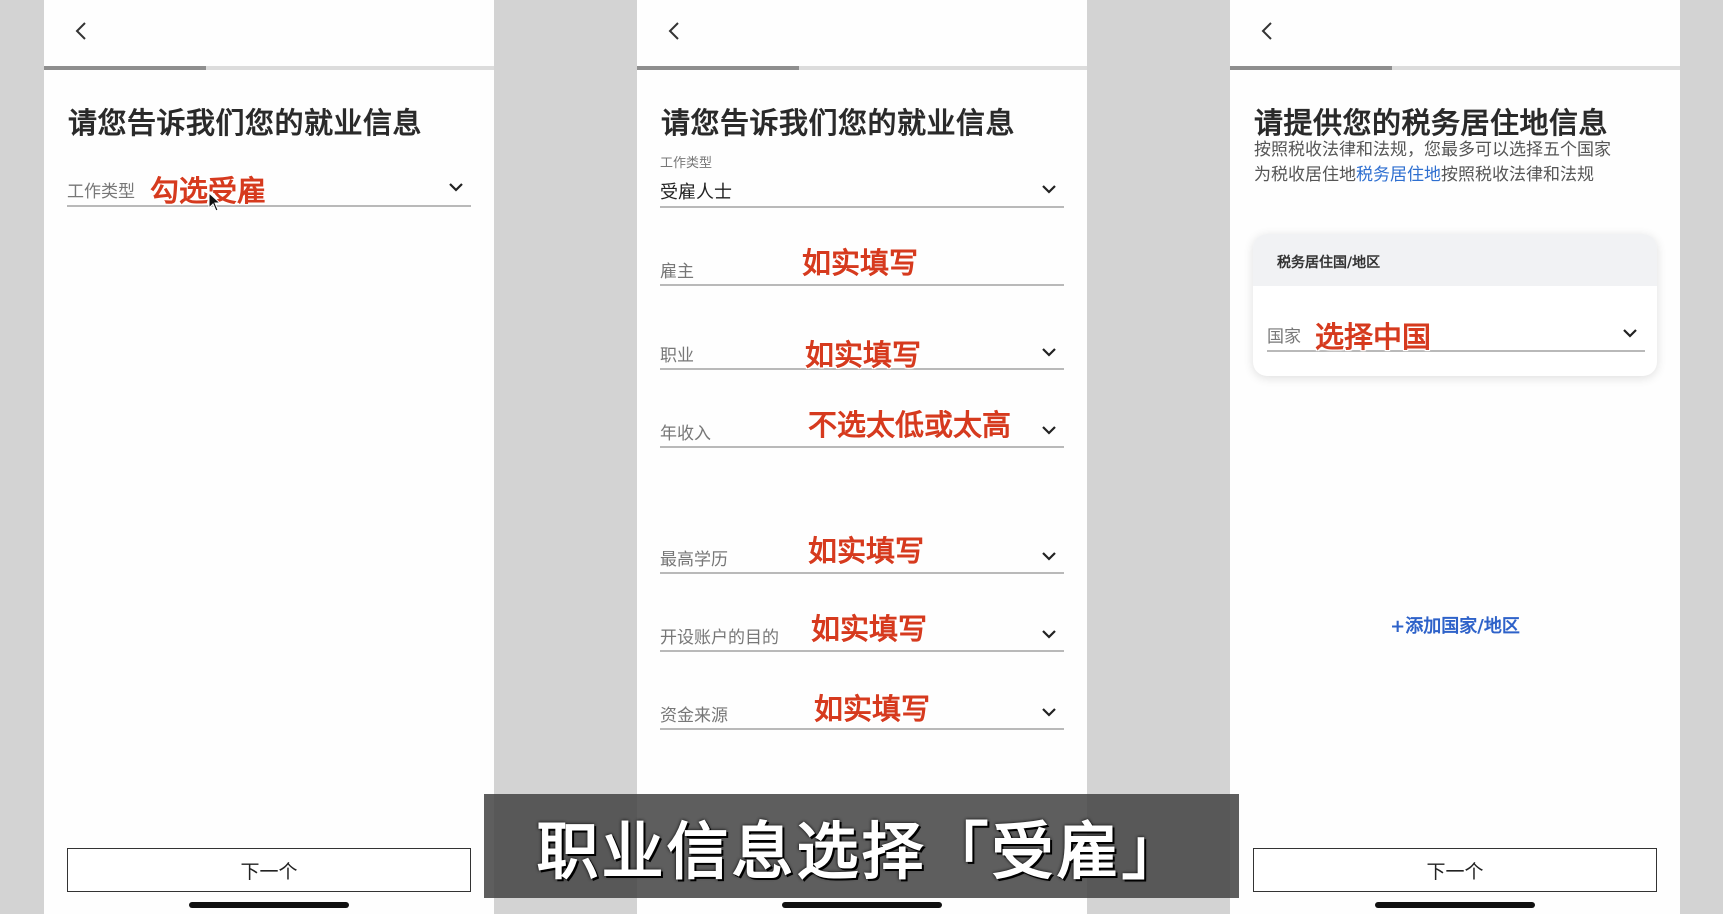 The image size is (1723, 914). What do you see at coordinates (677, 272) in the screenshot?
I see `field-label: 雇主` at bounding box center [677, 272].